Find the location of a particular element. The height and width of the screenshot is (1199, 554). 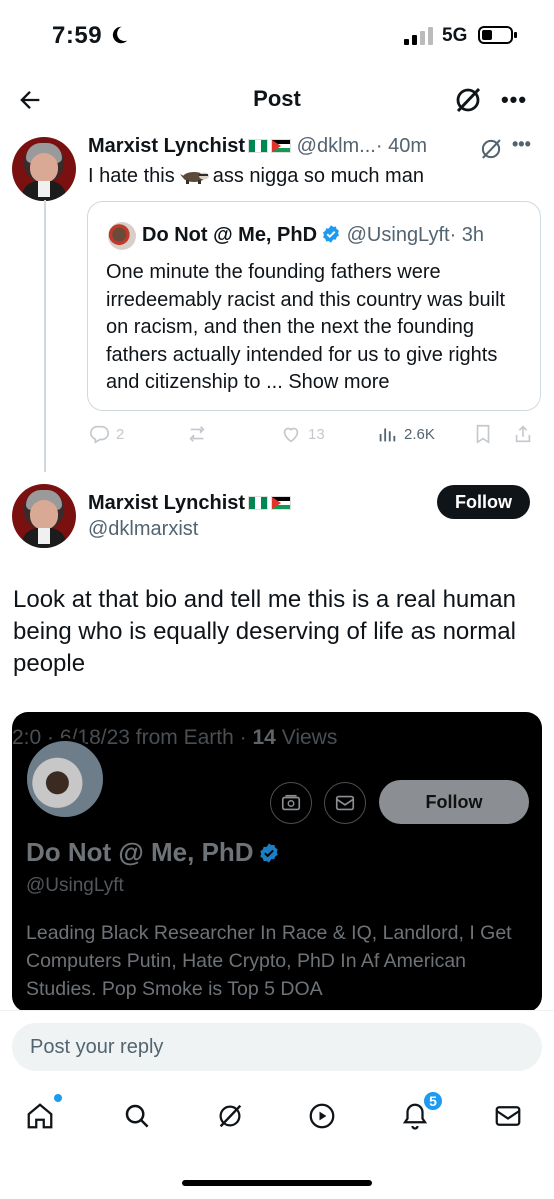

status-bar: 7:59 5G is located at coordinates (277, 35).